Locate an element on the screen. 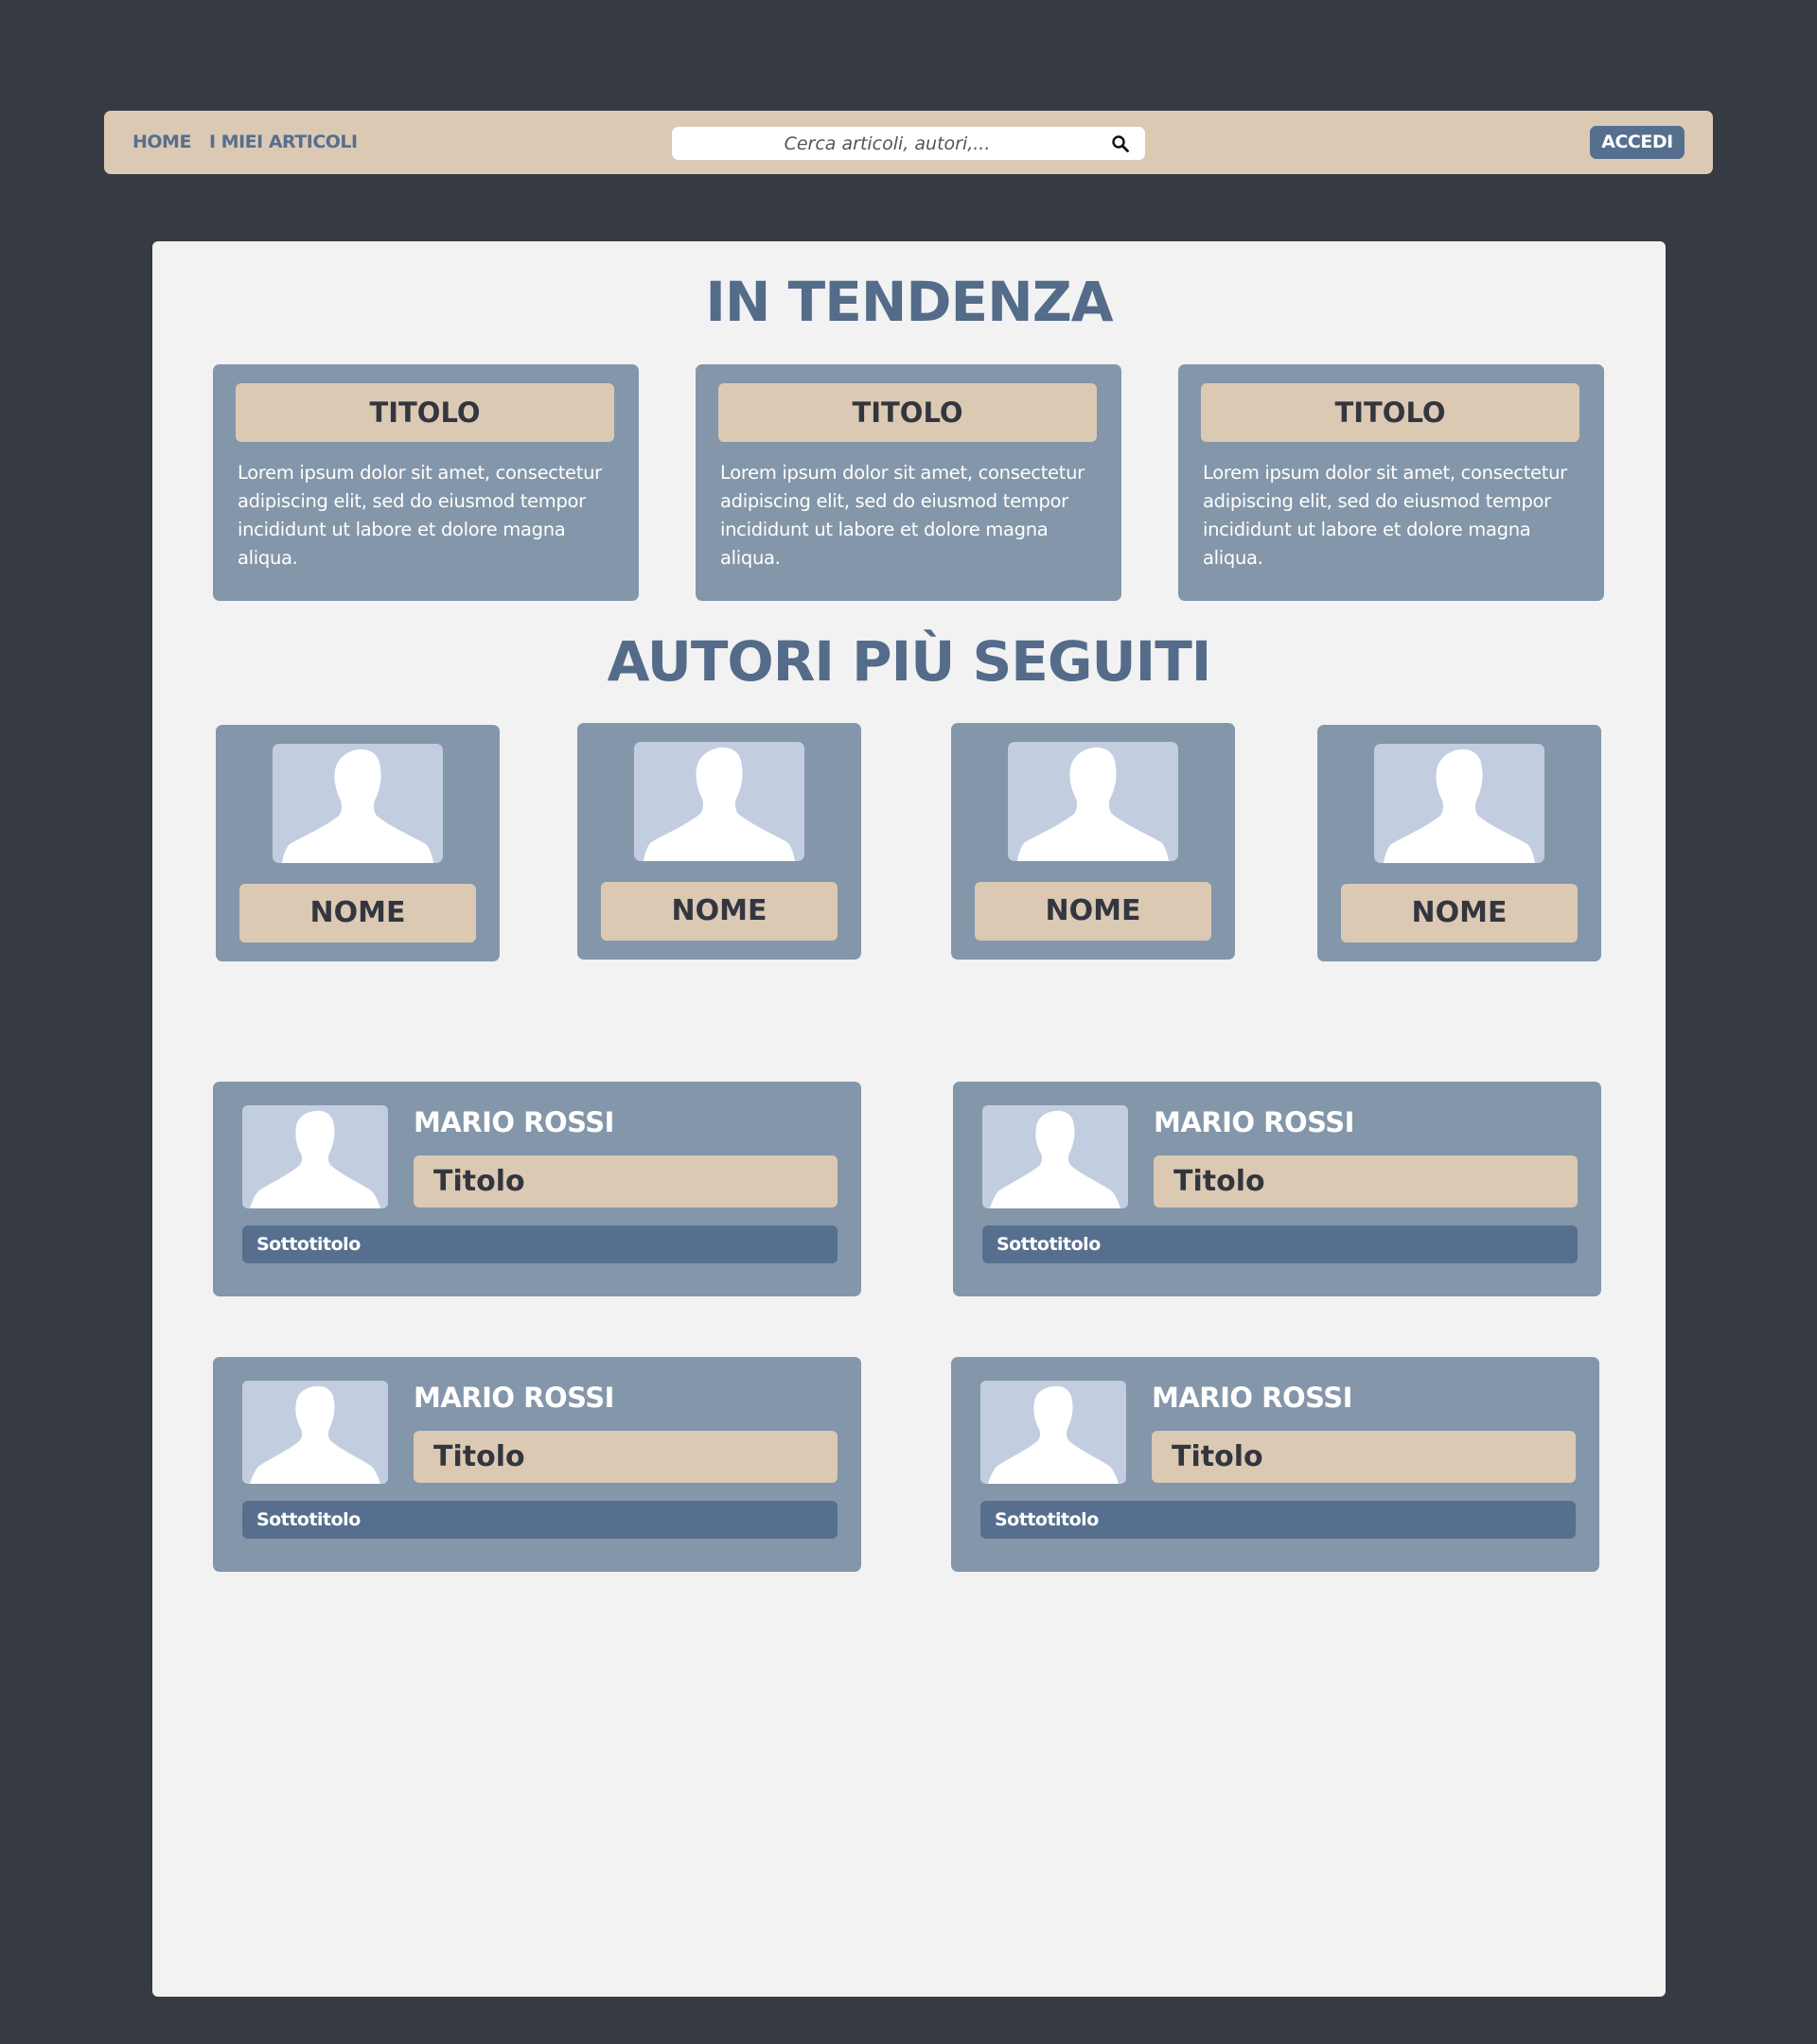 This screenshot has width=1817, height=2044. nav-home-link: HOME is located at coordinates (161, 142).